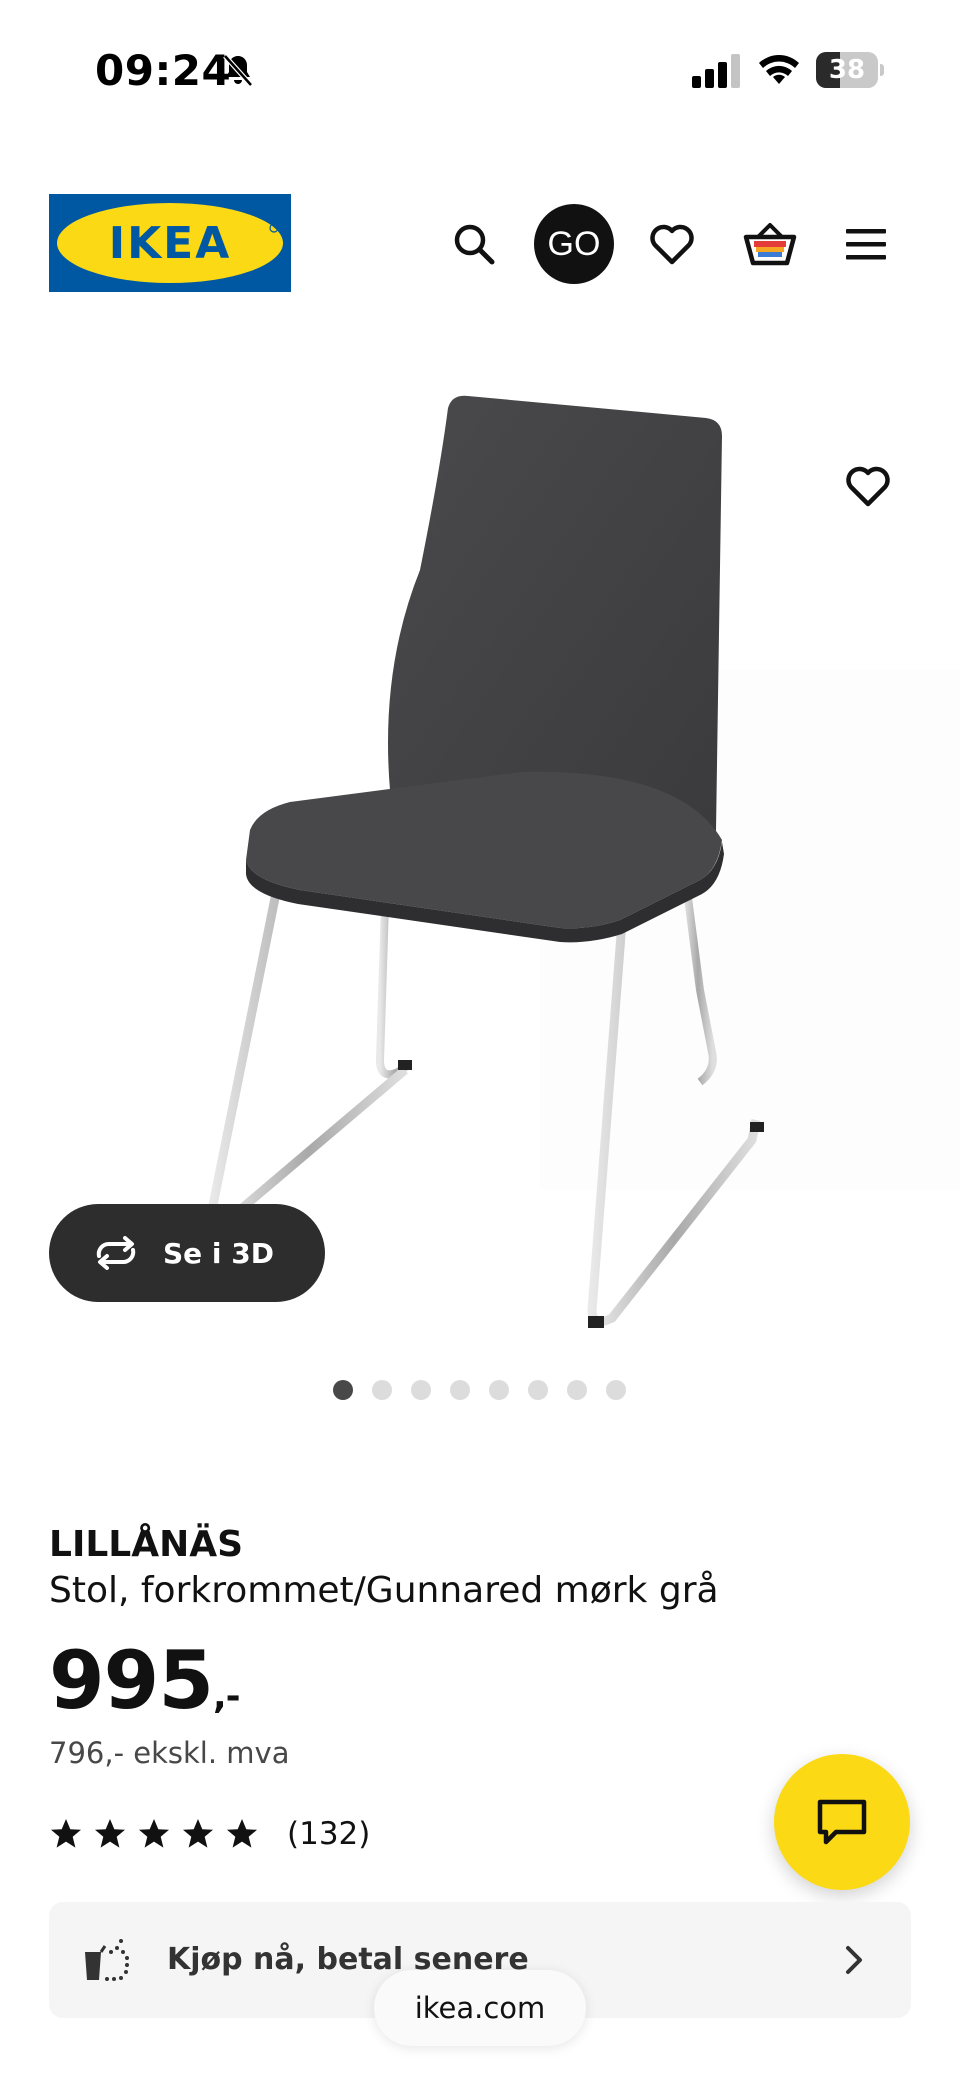 This screenshot has height=2081, width=960. What do you see at coordinates (328, 1834) in the screenshot?
I see `review-count: (132)` at bounding box center [328, 1834].